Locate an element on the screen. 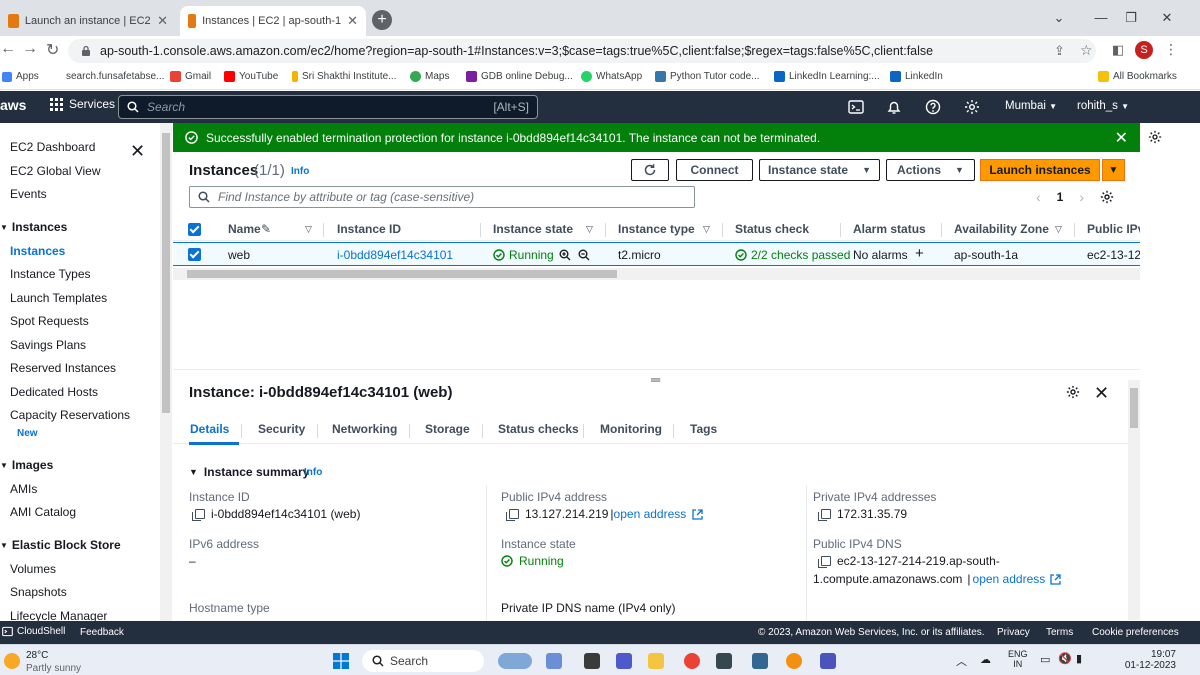  settings-gear-icon is located at coordinates (972, 107).